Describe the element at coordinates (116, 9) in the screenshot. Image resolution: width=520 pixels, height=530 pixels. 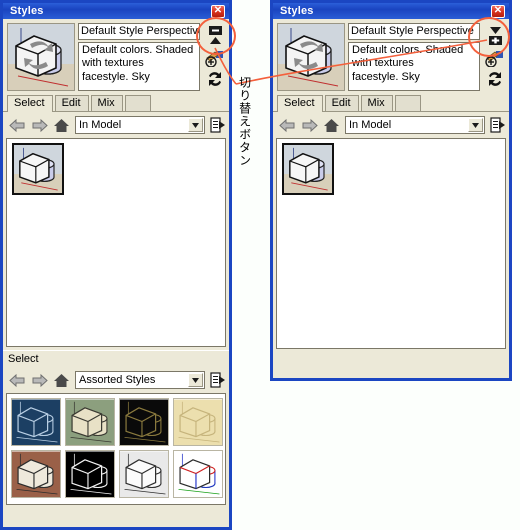
I see `left-panel-titlebar: Styles ✕` at that location.